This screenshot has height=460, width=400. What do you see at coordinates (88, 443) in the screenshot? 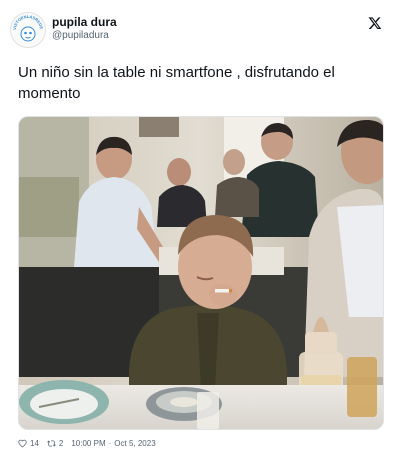
I see `tweet-time: 10:00 PM` at bounding box center [88, 443].